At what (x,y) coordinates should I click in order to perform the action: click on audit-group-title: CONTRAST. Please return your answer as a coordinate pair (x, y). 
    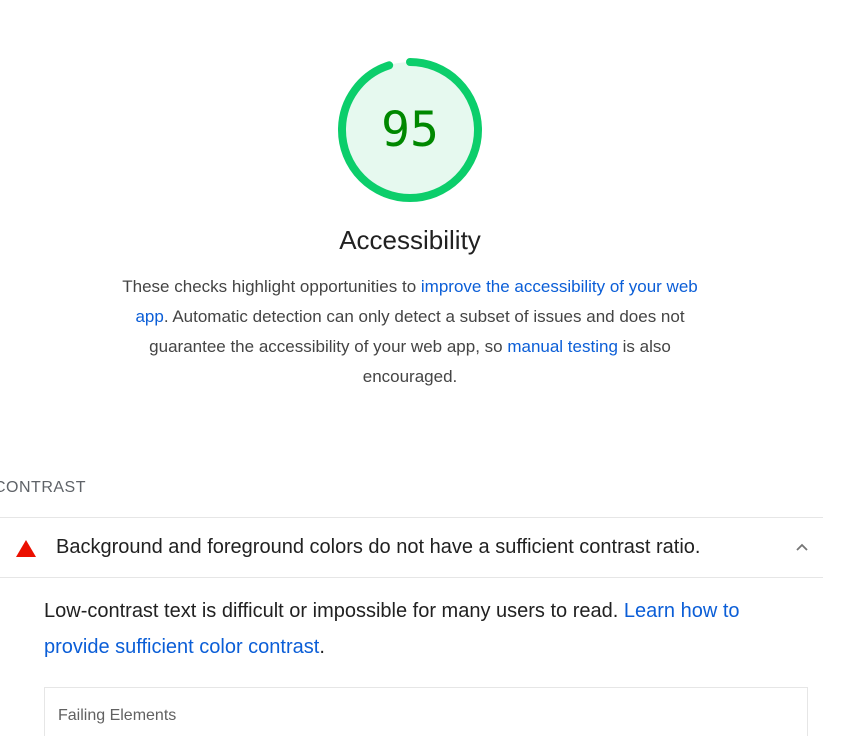
    Looking at the image, I should click on (43, 487).